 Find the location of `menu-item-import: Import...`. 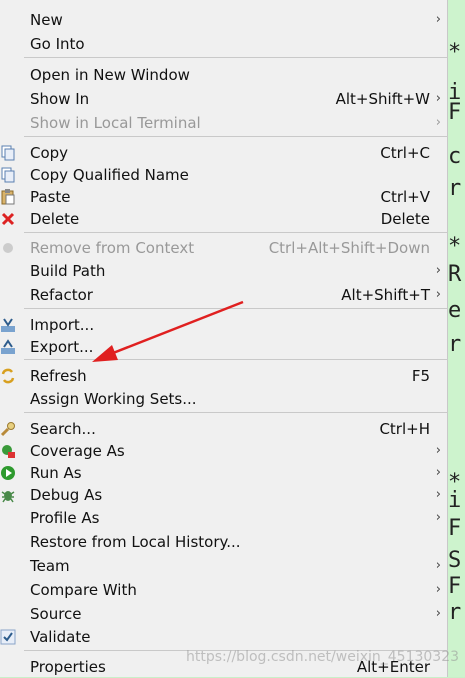

menu-item-import: Import... is located at coordinates (223, 325).